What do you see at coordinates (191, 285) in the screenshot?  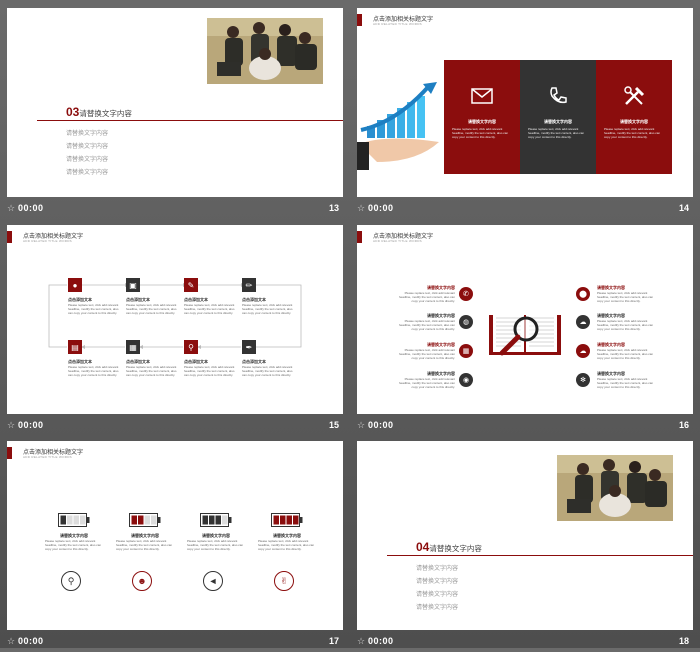 I see `wrench-icon: ✎` at bounding box center [191, 285].